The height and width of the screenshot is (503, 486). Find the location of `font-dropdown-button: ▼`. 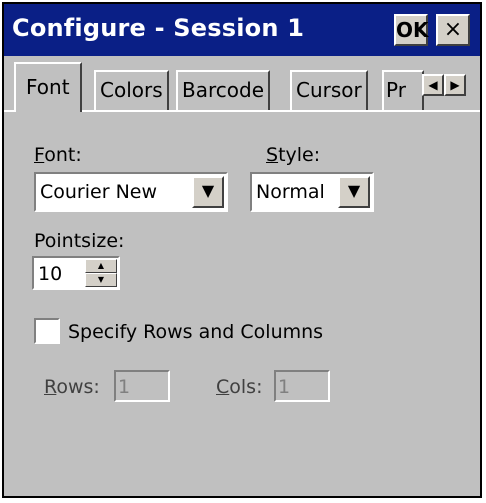

font-dropdown-button: ▼ is located at coordinates (208, 192).